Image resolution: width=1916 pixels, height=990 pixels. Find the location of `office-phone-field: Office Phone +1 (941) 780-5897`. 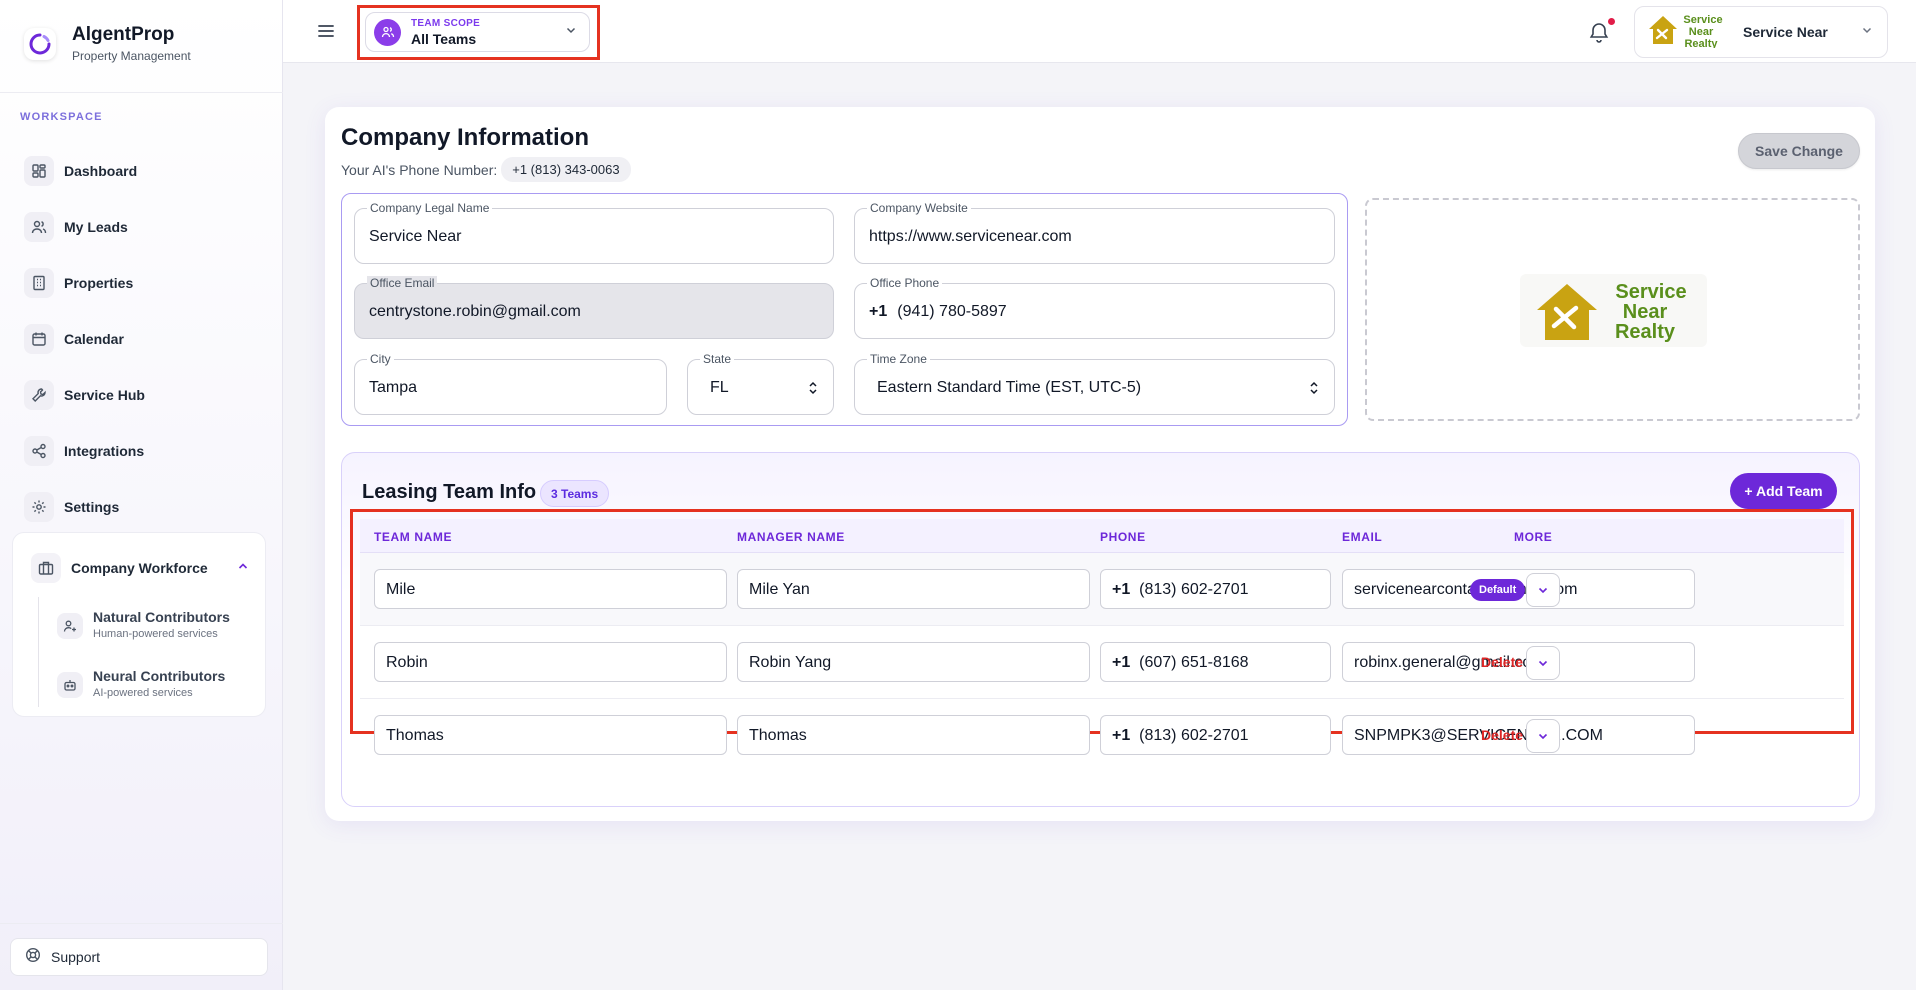

office-phone-field: Office Phone +1 (941) 780-5897 is located at coordinates (1094, 307).